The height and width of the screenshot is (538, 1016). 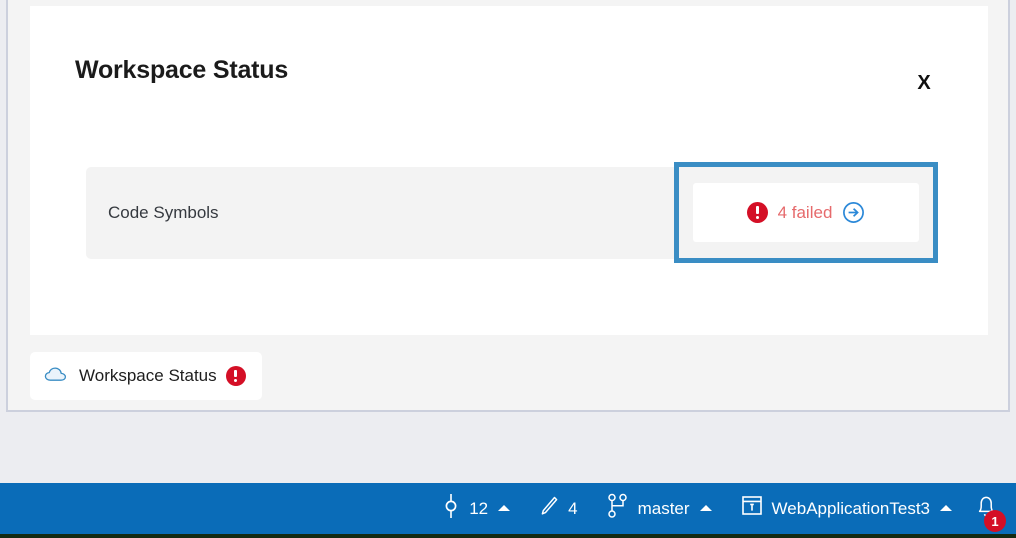 What do you see at coordinates (752, 508) in the screenshot?
I see `repository-icon` at bounding box center [752, 508].